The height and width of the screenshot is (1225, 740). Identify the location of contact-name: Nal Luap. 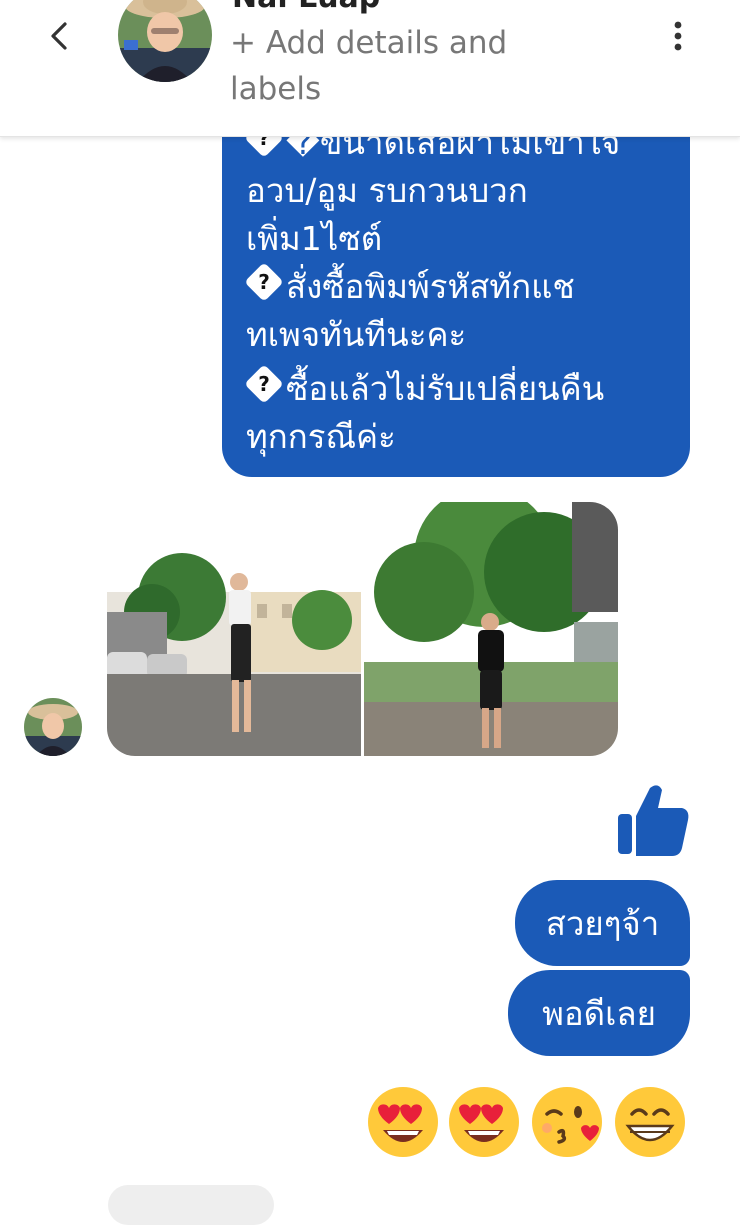
(306, 7).